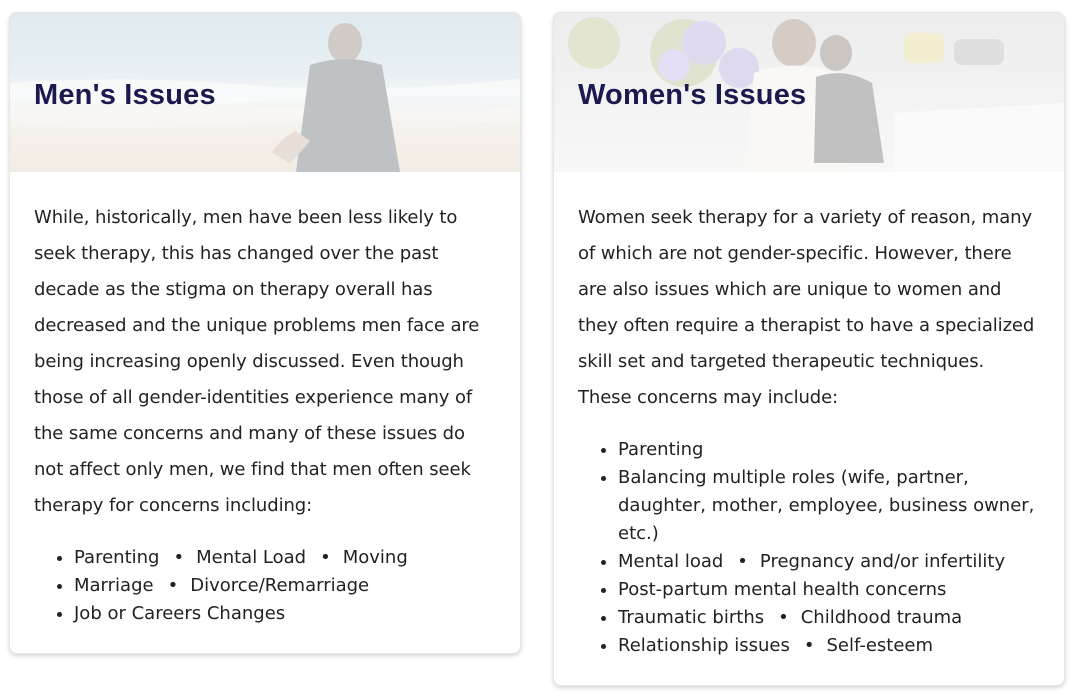 The width and height of the screenshot is (1076, 697). What do you see at coordinates (880, 645) in the screenshot?
I see `concern-label: Self-esteem` at bounding box center [880, 645].